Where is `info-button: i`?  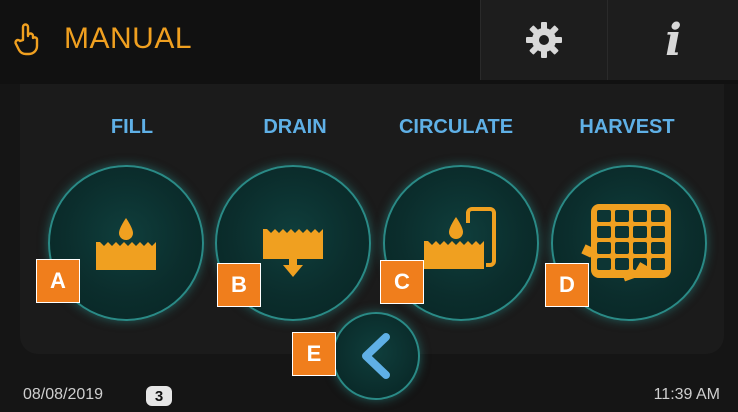 info-button: i is located at coordinates (672, 40).